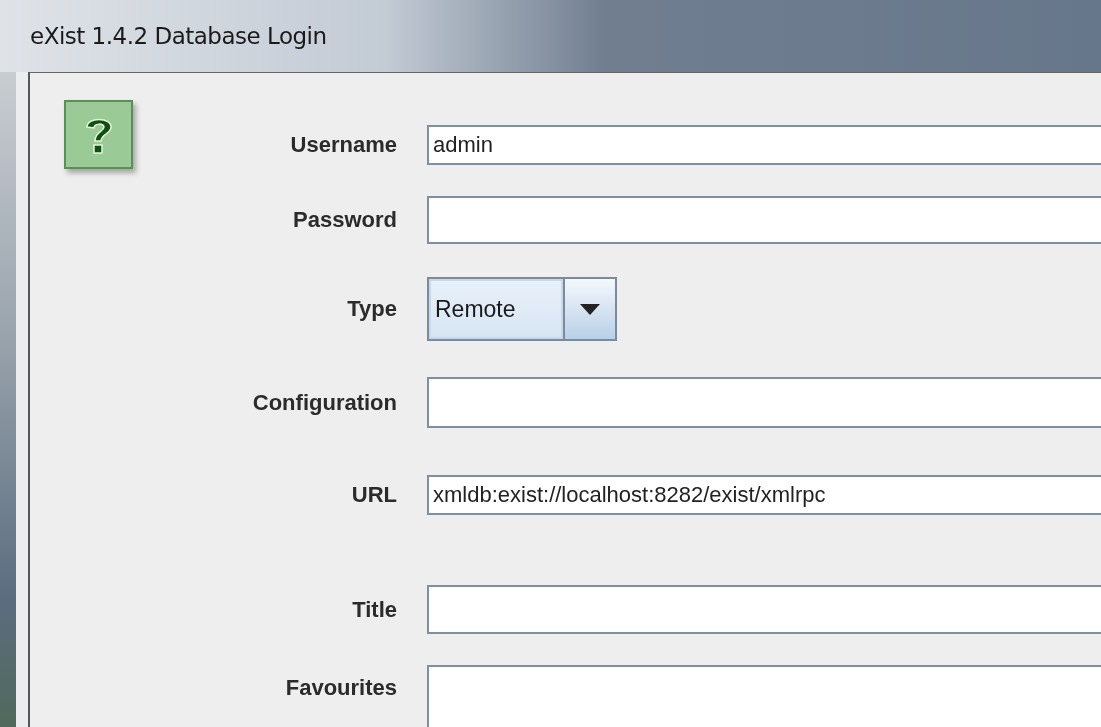  What do you see at coordinates (178, 36) in the screenshot?
I see `window-title: eXist 1.4.2 Database Login` at bounding box center [178, 36].